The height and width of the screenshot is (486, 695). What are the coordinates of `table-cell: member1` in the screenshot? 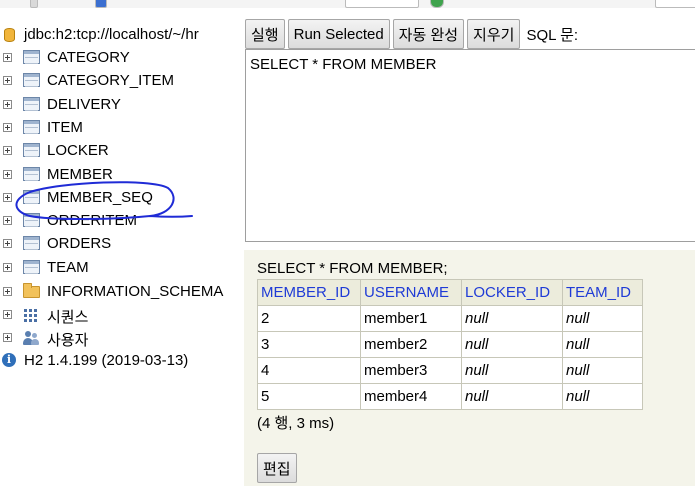 It's located at (411, 318).